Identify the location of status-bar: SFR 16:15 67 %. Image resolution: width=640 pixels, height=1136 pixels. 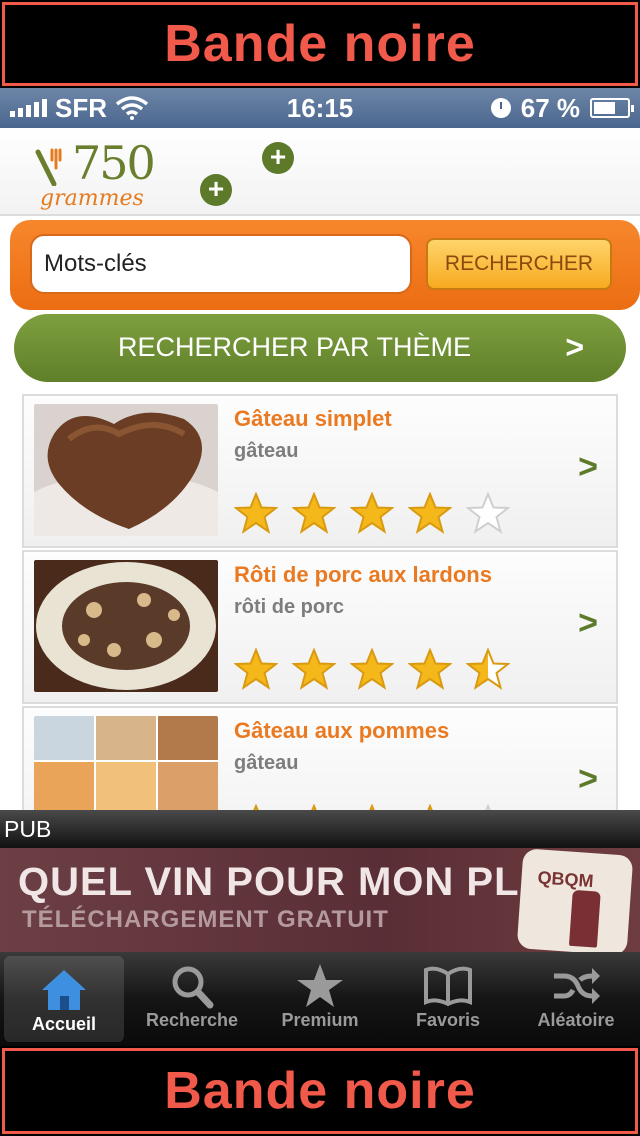
(320, 108).